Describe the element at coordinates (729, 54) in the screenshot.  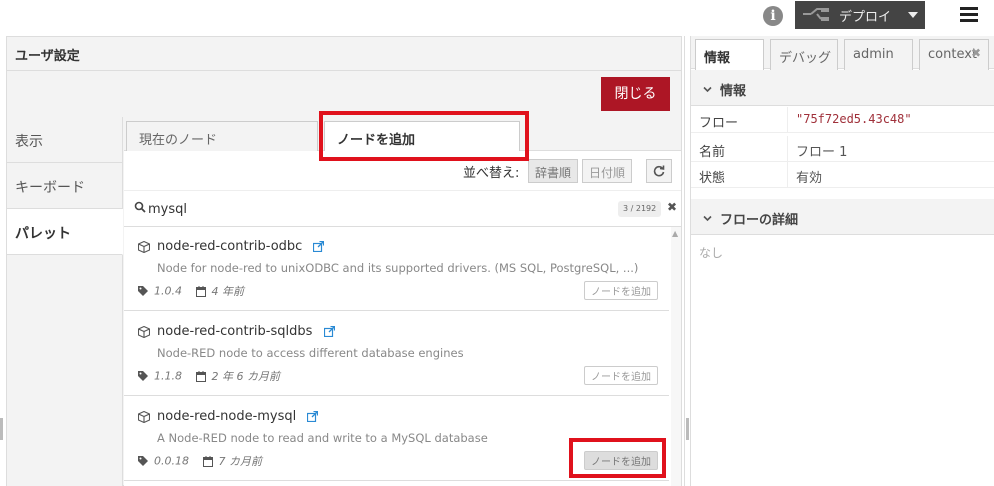
I see `tab-info: 情報` at that location.